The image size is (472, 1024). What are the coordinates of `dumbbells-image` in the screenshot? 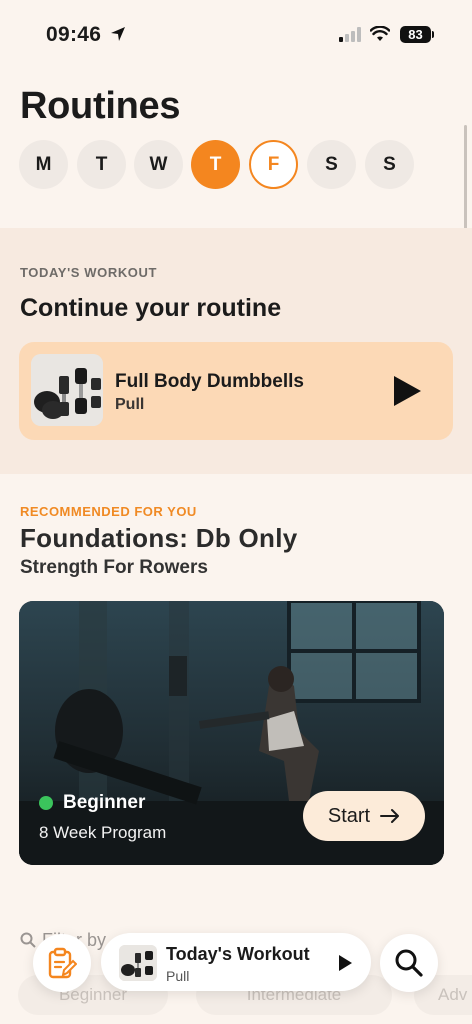 It's located at (67, 390).